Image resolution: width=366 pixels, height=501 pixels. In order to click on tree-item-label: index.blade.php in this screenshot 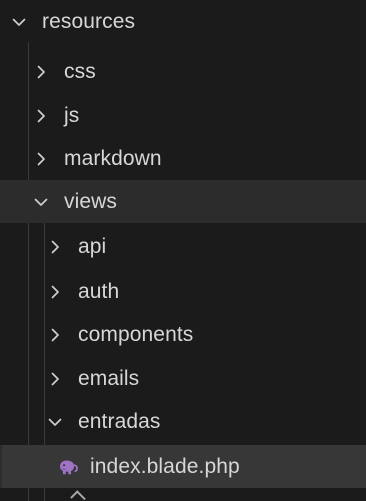, I will do `click(165, 466)`.